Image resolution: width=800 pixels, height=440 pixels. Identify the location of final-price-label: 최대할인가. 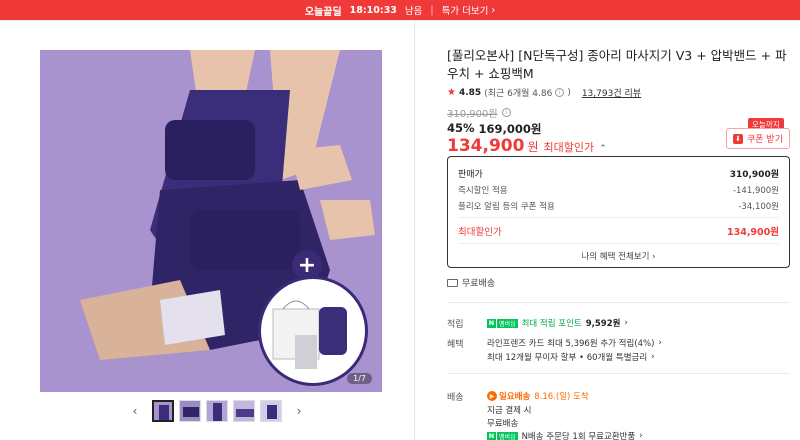
(569, 147).